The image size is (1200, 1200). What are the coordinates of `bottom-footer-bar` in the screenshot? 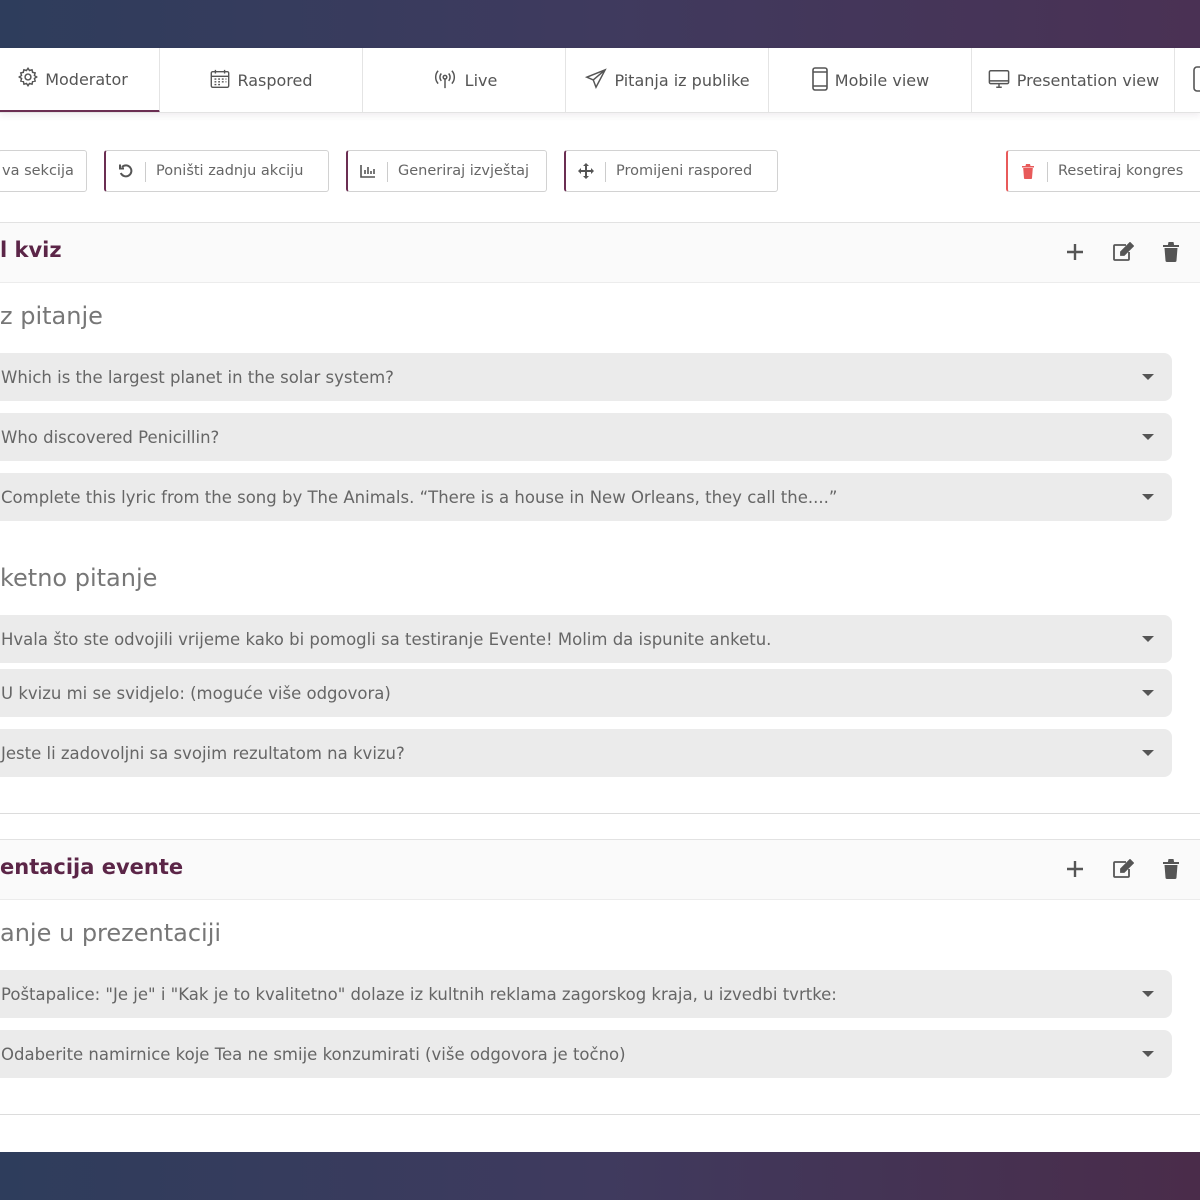 It's located at (600, 1176).